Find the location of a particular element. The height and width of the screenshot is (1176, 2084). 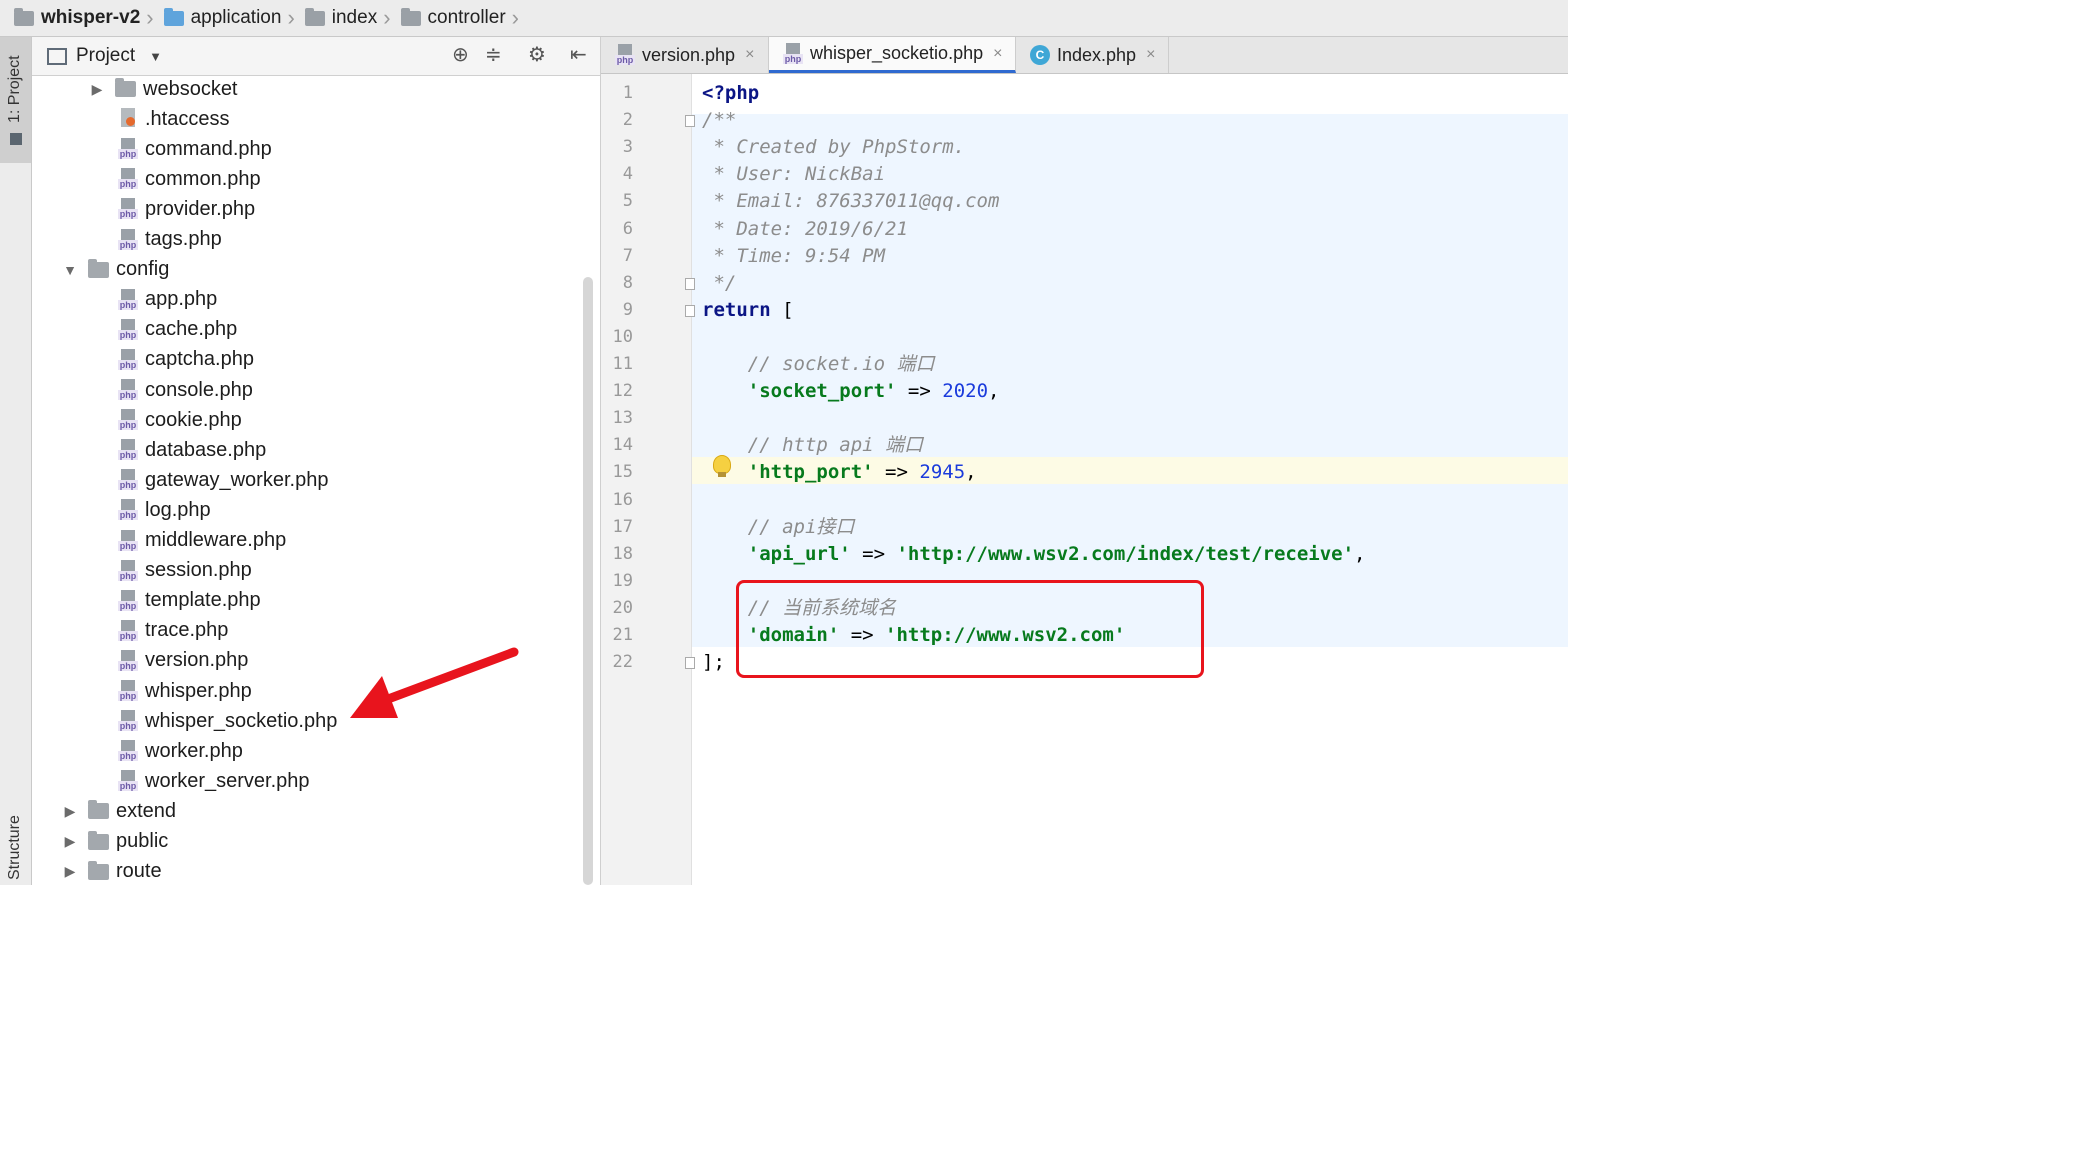

tab-version-php: php version.php × is located at coordinates (685, 55).